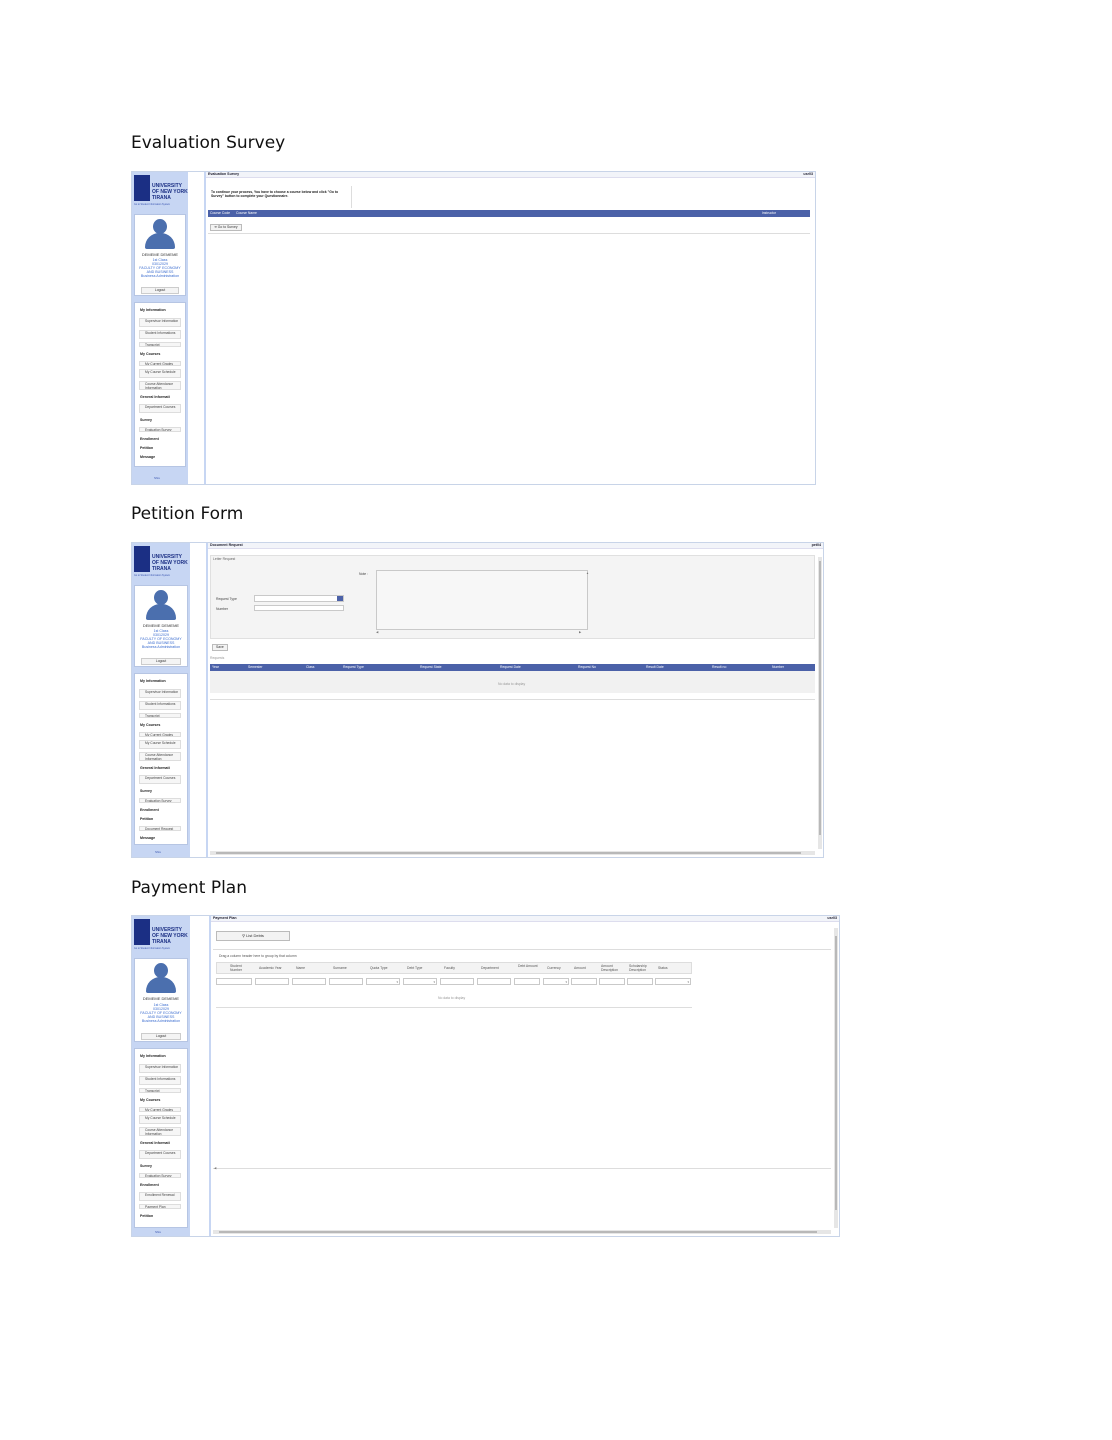  Describe the element at coordinates (719, 667) in the screenshot. I see `column-result-no: Result no` at that location.